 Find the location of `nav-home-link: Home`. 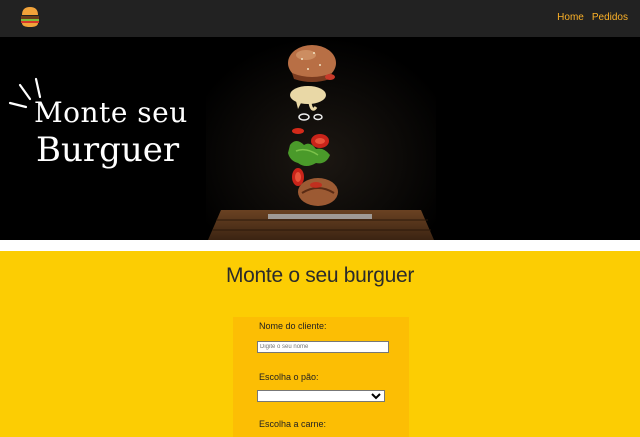

nav-home-link: Home is located at coordinates (570, 17).